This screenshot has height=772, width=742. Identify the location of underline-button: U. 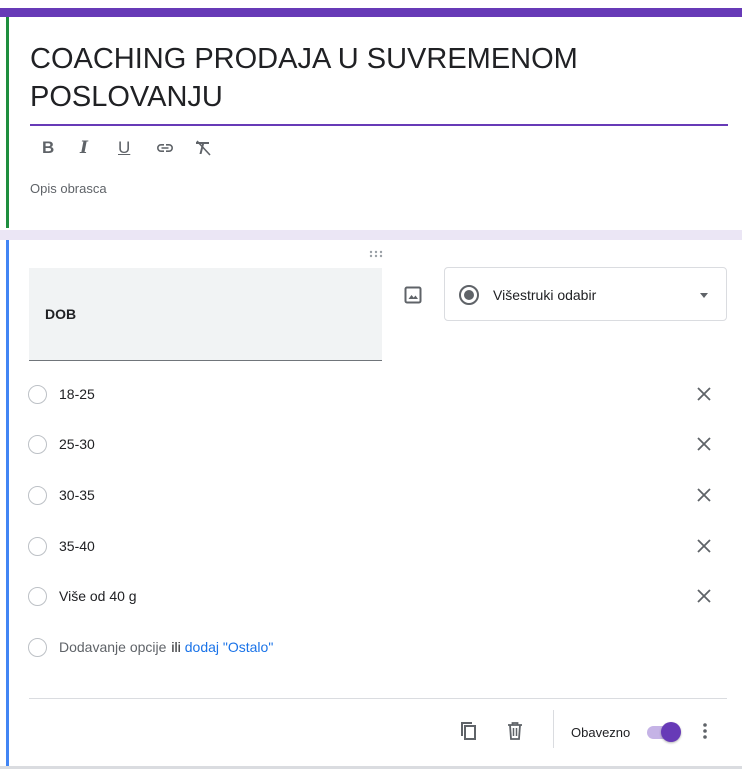
(131, 148).